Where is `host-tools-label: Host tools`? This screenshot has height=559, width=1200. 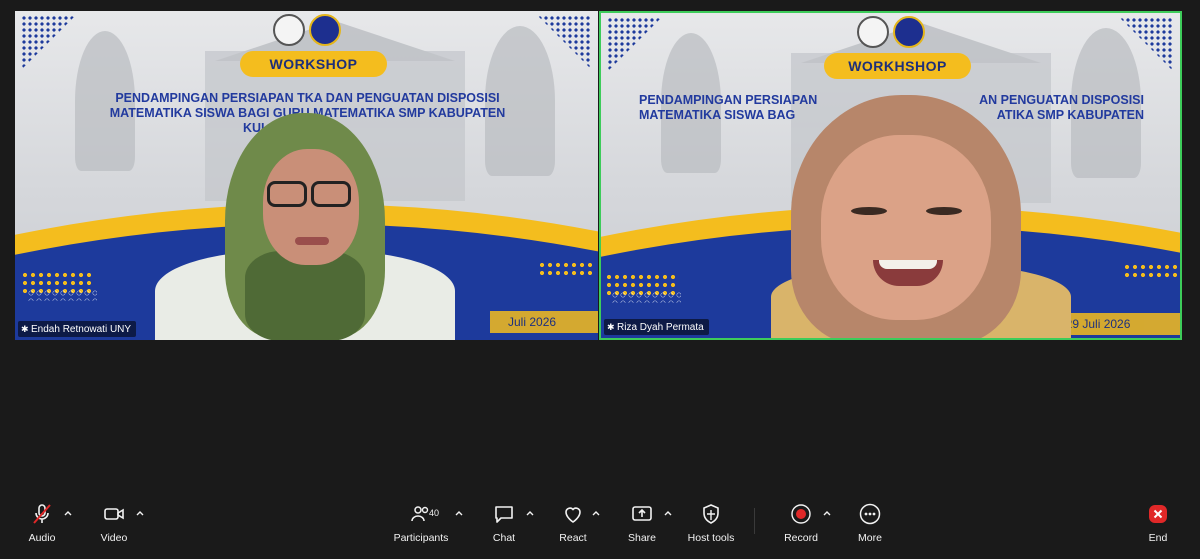 host-tools-label: Host tools is located at coordinates (711, 538).